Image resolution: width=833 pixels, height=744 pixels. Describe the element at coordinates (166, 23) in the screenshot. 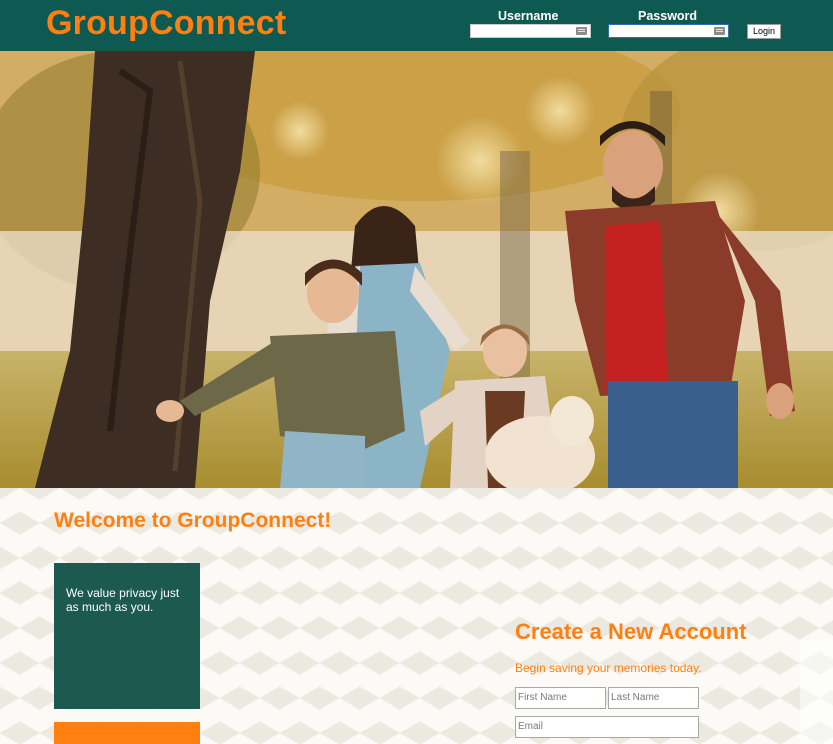

I see `brand-logo: GroupConnect` at that location.